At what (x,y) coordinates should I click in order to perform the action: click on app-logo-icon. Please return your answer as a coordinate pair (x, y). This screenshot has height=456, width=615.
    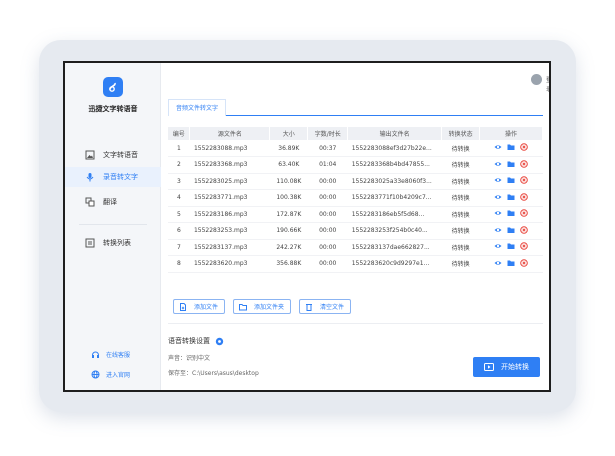
    Looking at the image, I should click on (113, 87).